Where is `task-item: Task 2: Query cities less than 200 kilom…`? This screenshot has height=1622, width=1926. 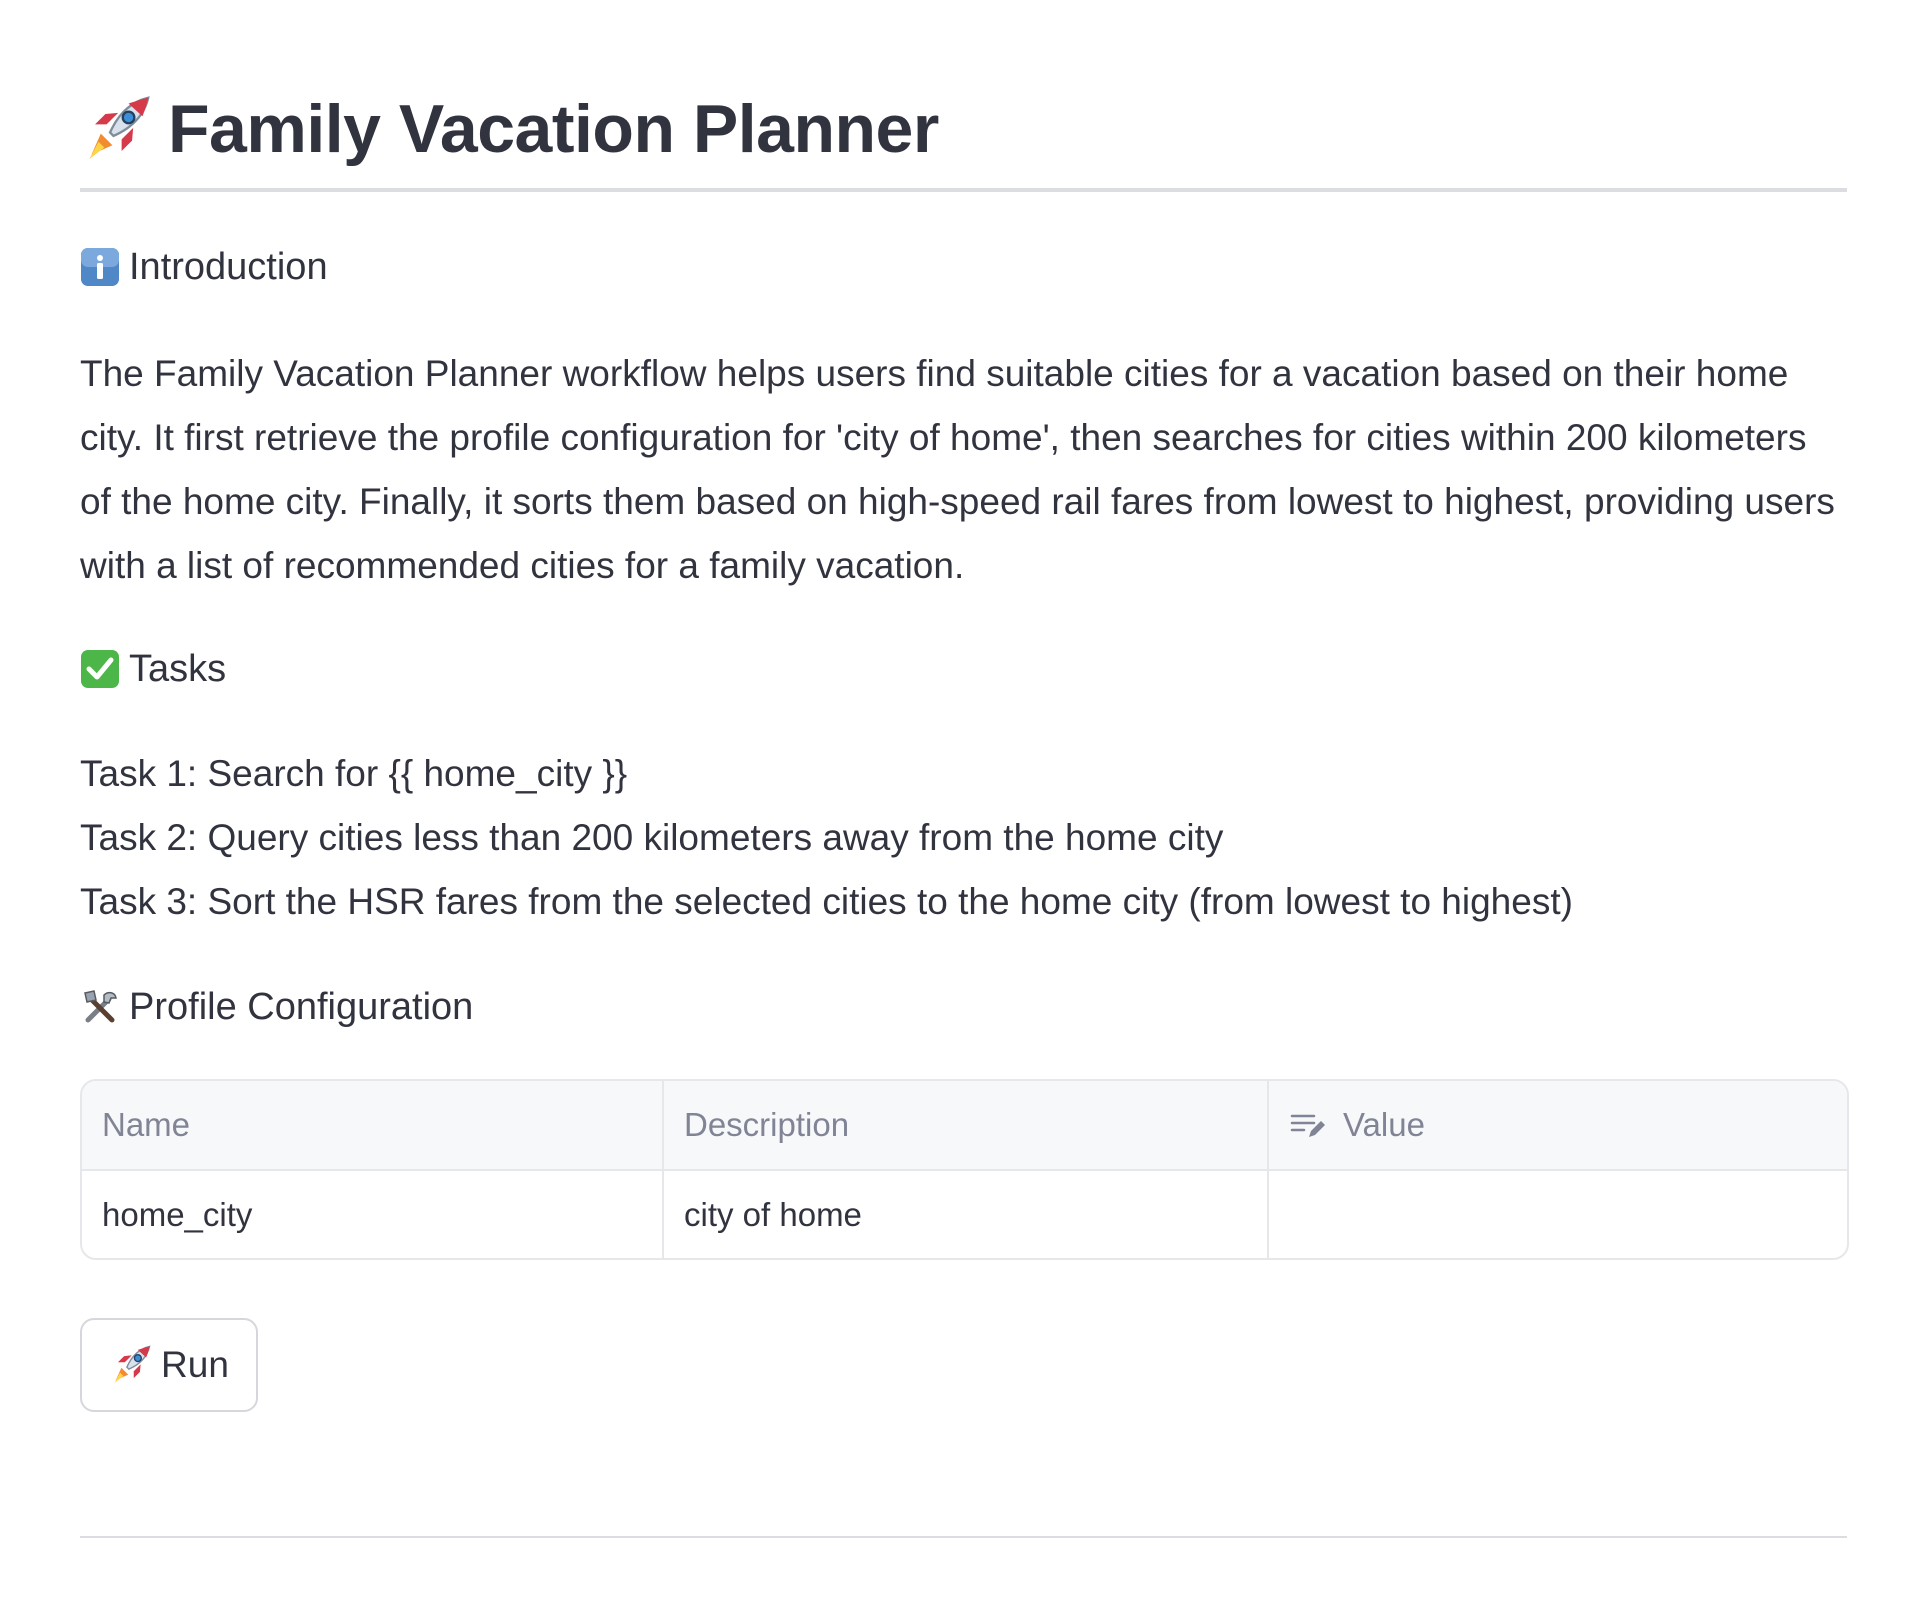
task-item: Task 2: Query cities less than 200 kilom… is located at coordinates (652, 837).